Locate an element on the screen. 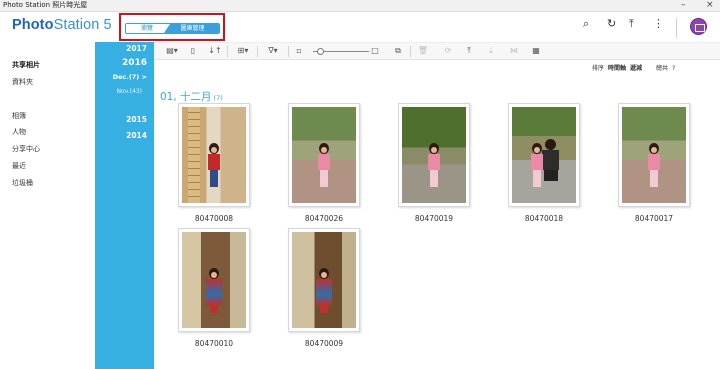 Image resolution: width=720 pixels, height=369 pixels. left-sidebar: 共享相片 資料夾 相簿 人物 分享中心 最近 垃圾桶 is located at coordinates (47, 205).